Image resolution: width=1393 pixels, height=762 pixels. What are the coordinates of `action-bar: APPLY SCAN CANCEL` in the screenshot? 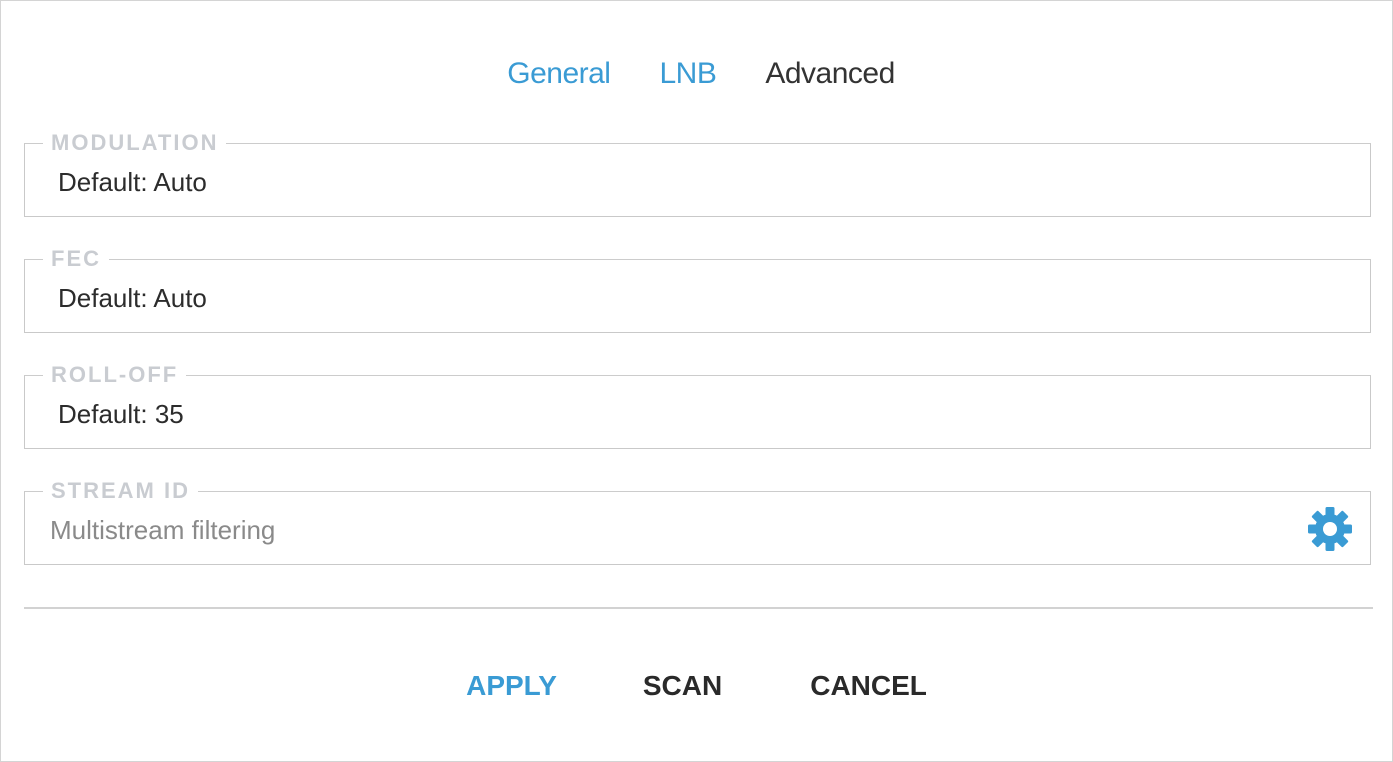 It's located at (696, 686).